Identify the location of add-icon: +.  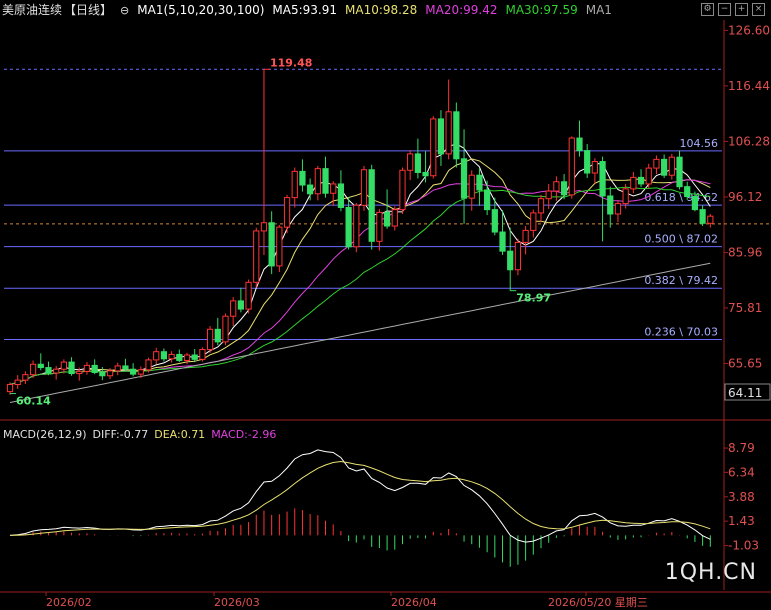
(741, 9).